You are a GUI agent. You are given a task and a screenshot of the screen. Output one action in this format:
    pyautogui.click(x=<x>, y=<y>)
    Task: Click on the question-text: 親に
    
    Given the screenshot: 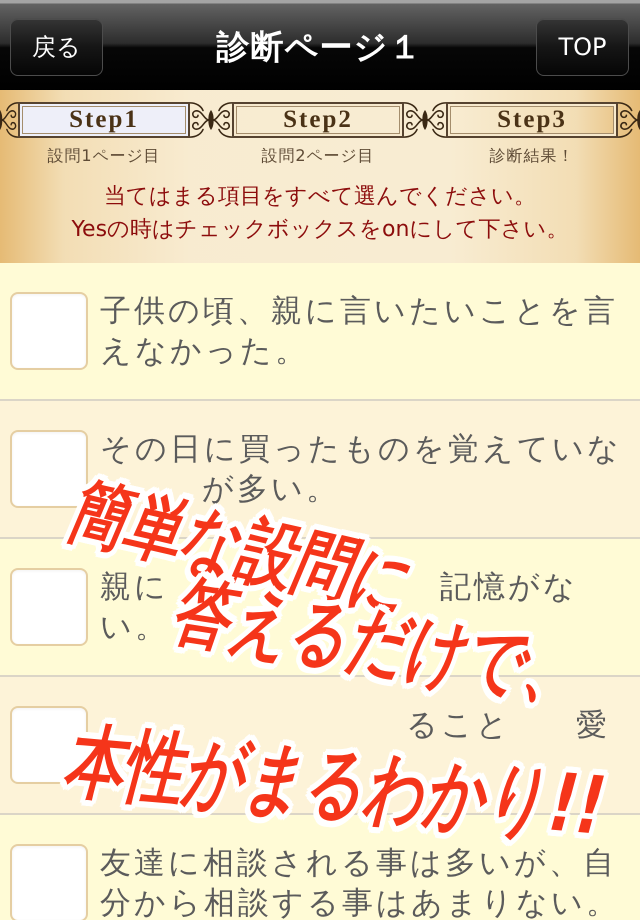 What is the action you would take?
    pyautogui.click(x=134, y=587)
    